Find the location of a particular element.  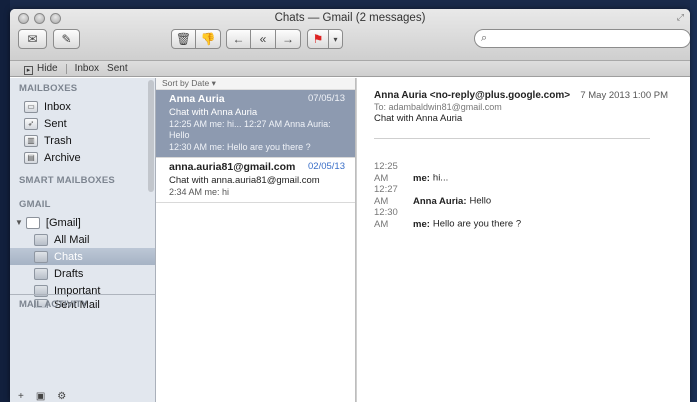

message-subject: Chat with anna.auria81@gmail.com is located at coordinates (244, 180).